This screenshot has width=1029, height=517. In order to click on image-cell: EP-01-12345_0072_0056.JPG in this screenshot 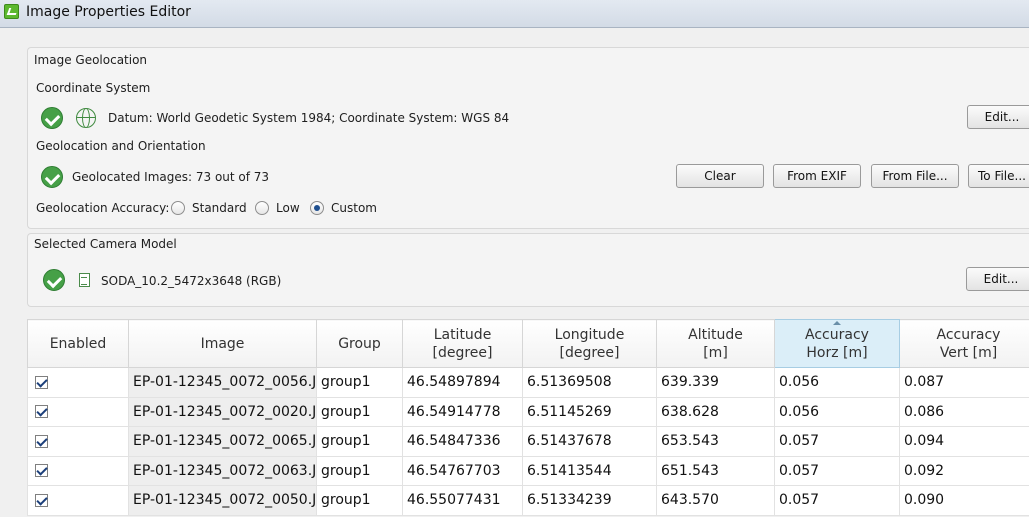, I will do `click(222, 382)`.